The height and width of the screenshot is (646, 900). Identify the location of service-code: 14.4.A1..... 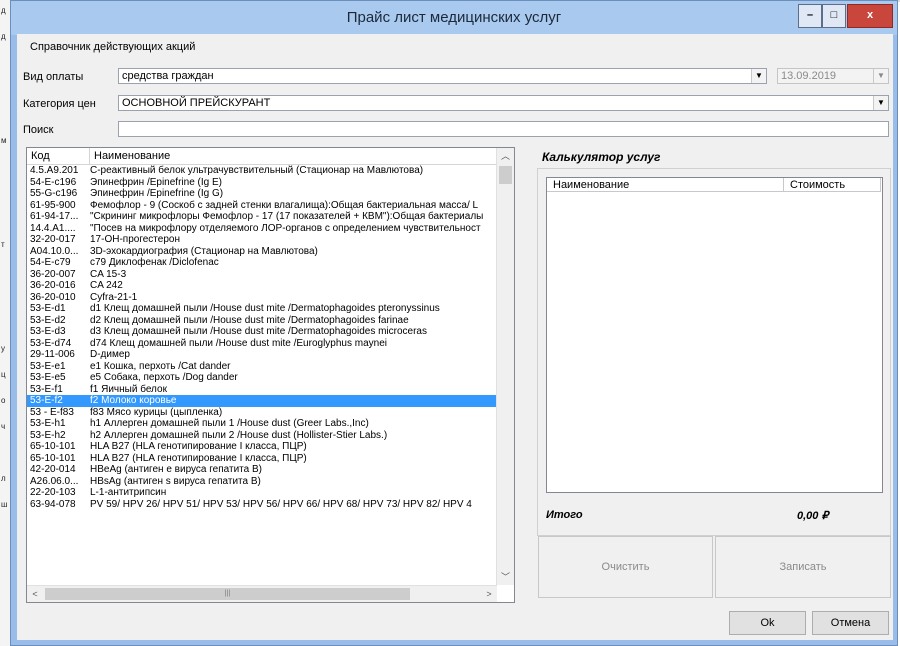
(53, 228).